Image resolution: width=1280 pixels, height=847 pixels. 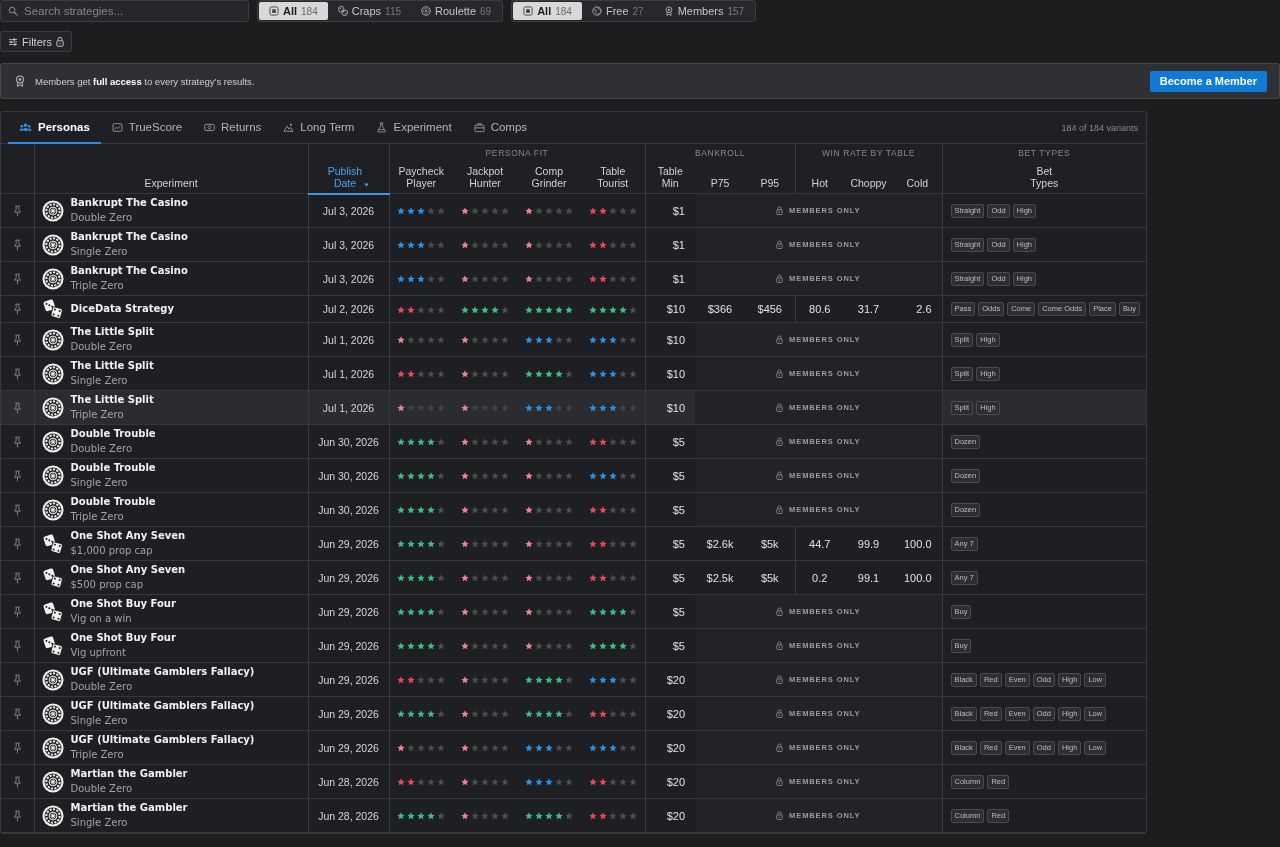 What do you see at coordinates (617, 11) in the screenshot?
I see `filter-segment: Free 27` at bounding box center [617, 11].